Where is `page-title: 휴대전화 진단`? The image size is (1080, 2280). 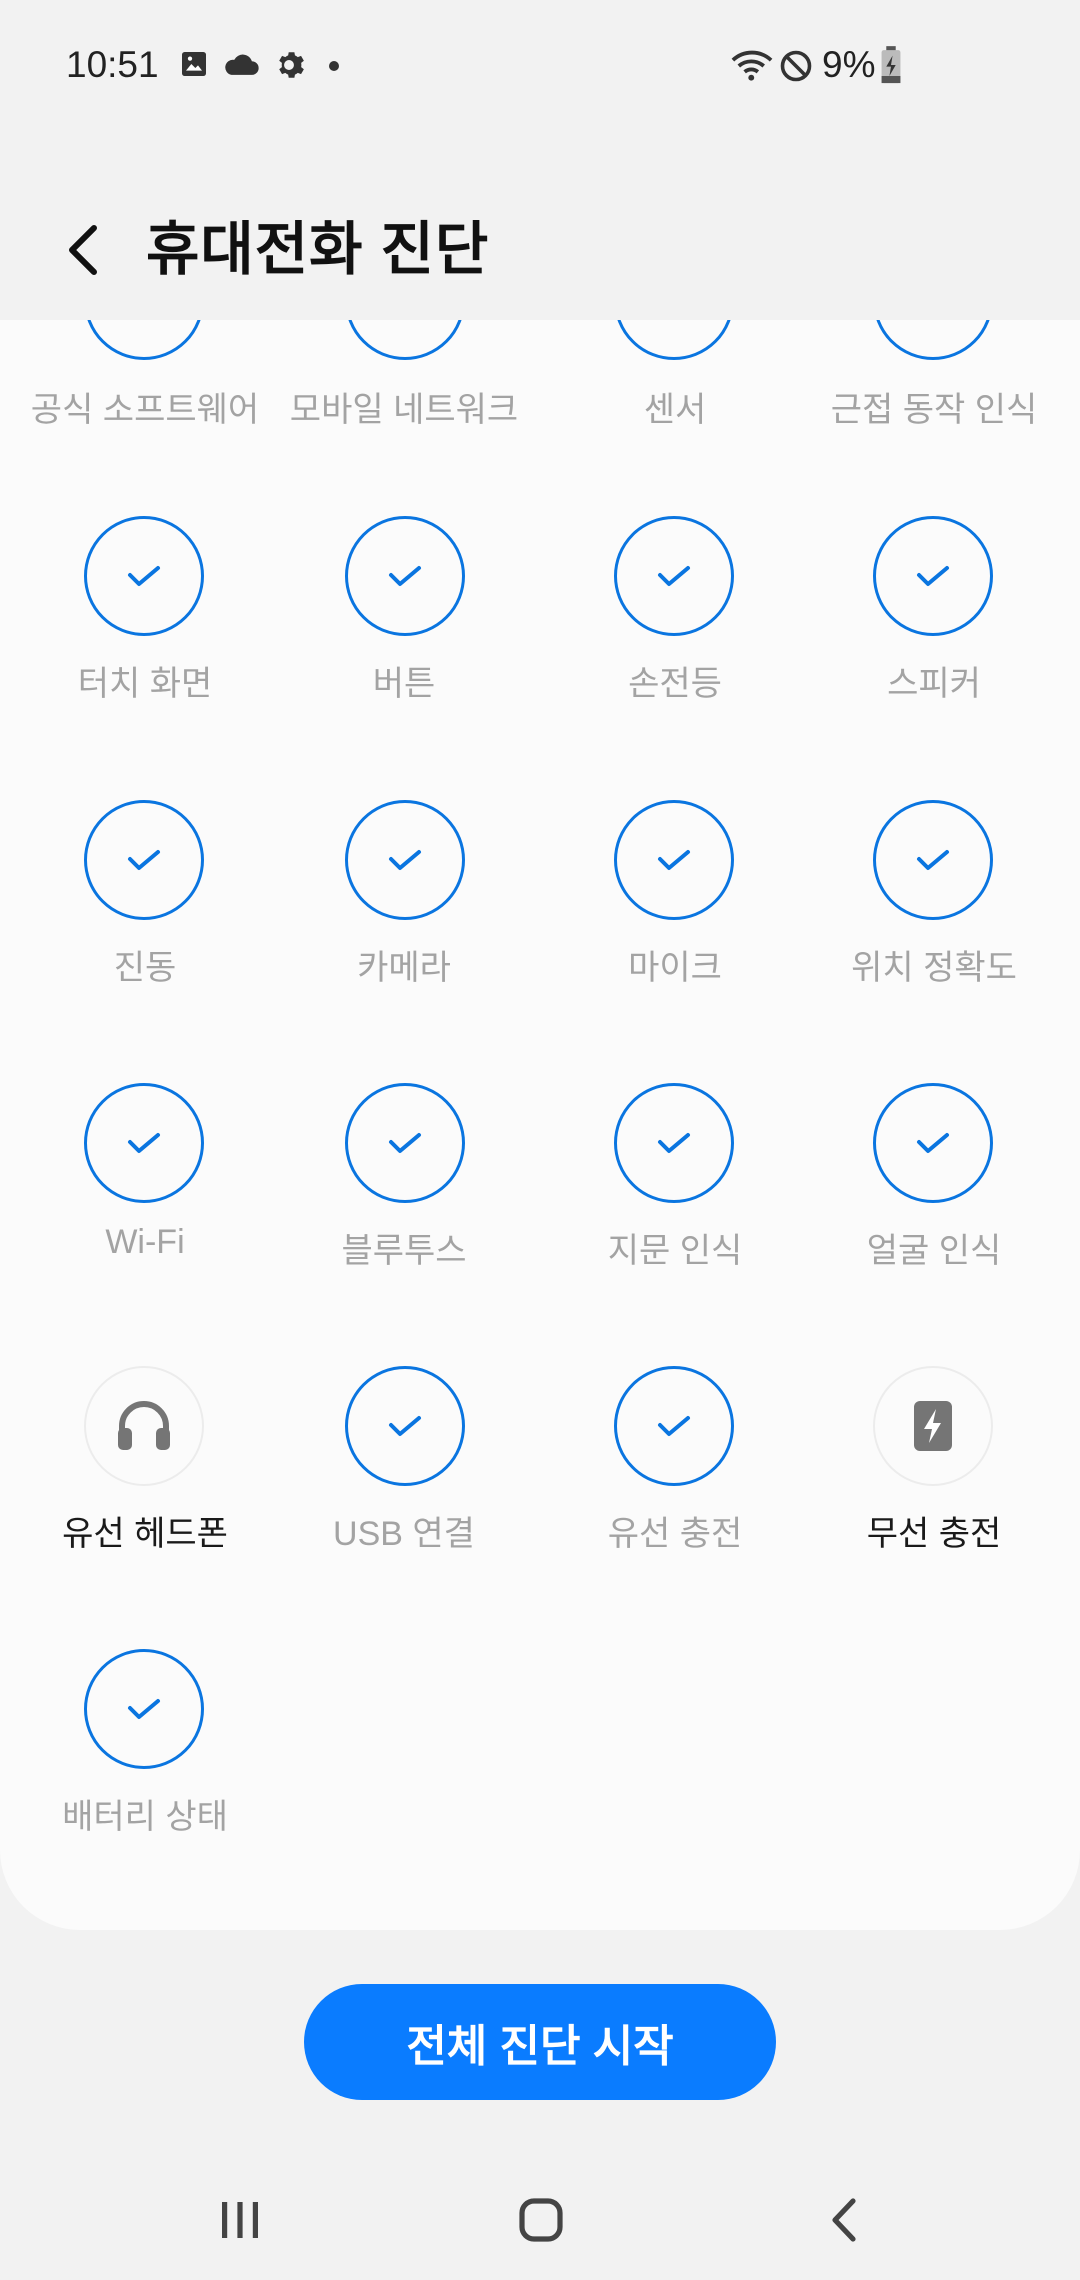 page-title: 휴대전화 진단 is located at coordinates (318, 249).